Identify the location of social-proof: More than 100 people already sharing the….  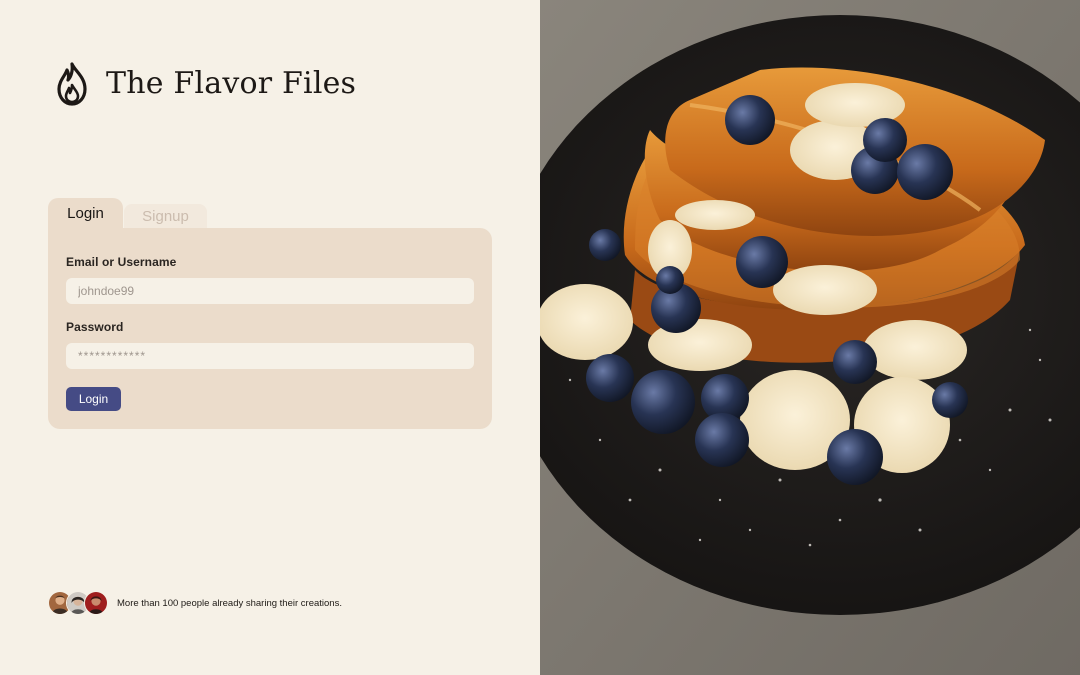
(195, 603).